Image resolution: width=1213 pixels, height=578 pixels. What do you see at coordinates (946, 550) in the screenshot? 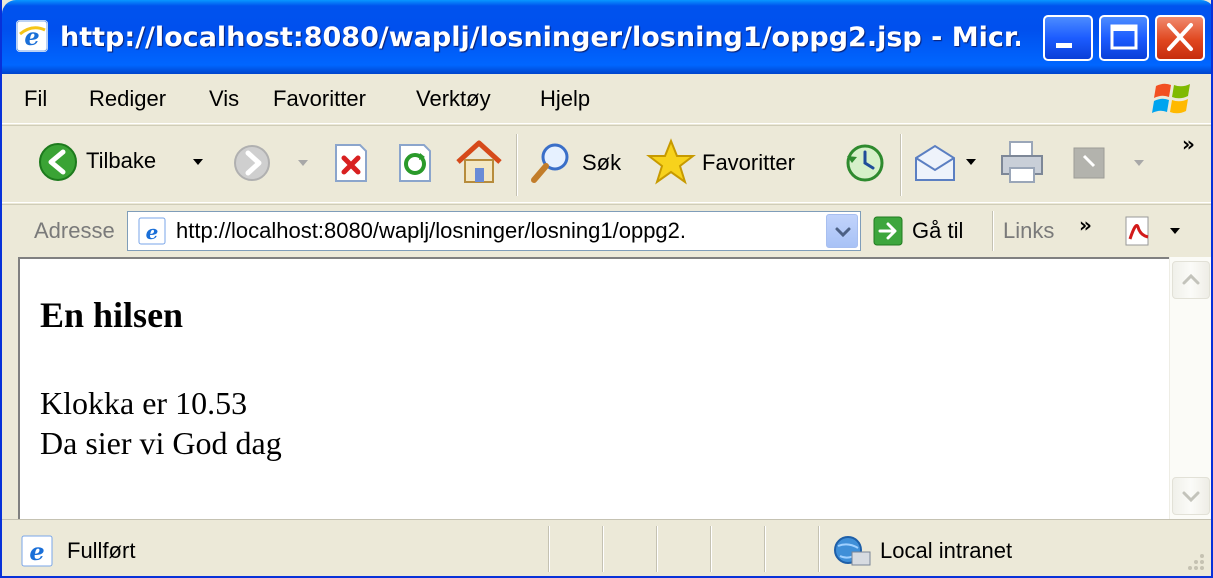
I see `zone-text: Local intranet` at bounding box center [946, 550].